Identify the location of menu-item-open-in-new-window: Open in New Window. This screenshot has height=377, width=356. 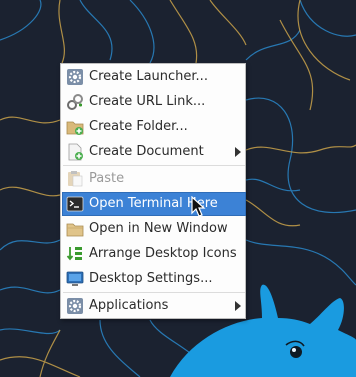
(154, 229).